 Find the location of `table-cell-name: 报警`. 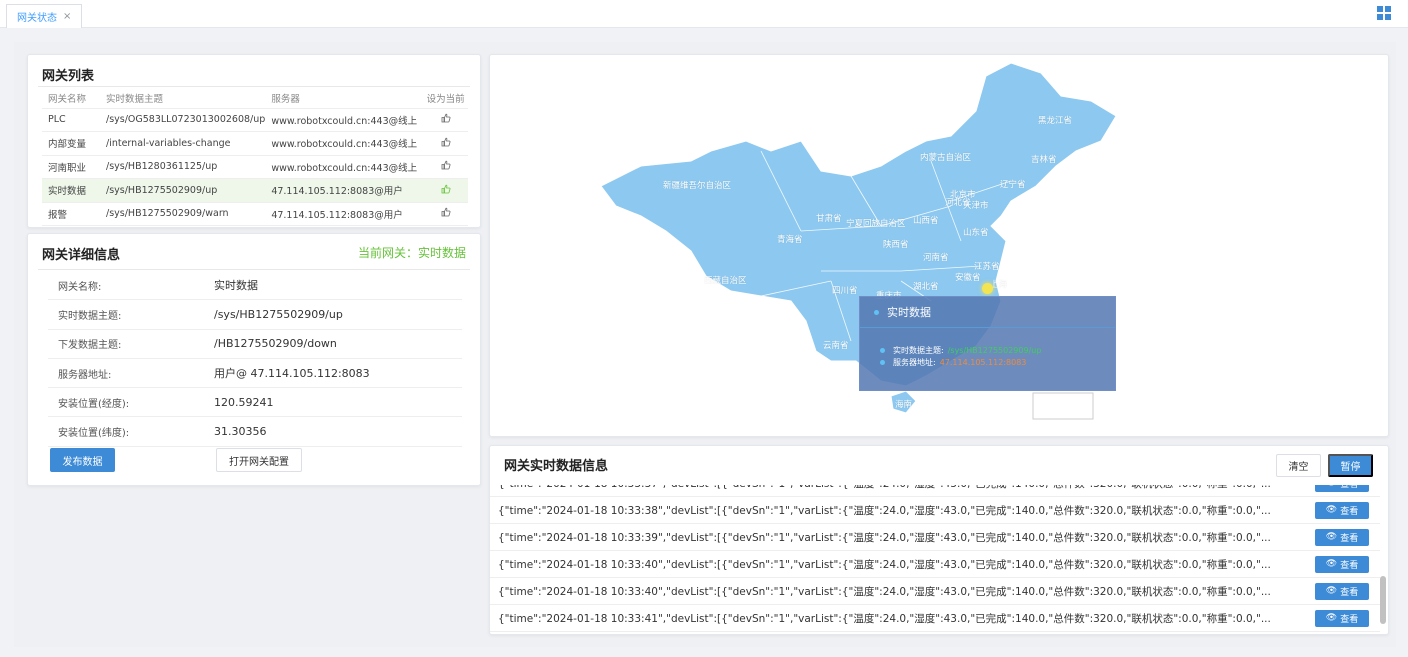

table-cell-name: 报警 is located at coordinates (71, 214).